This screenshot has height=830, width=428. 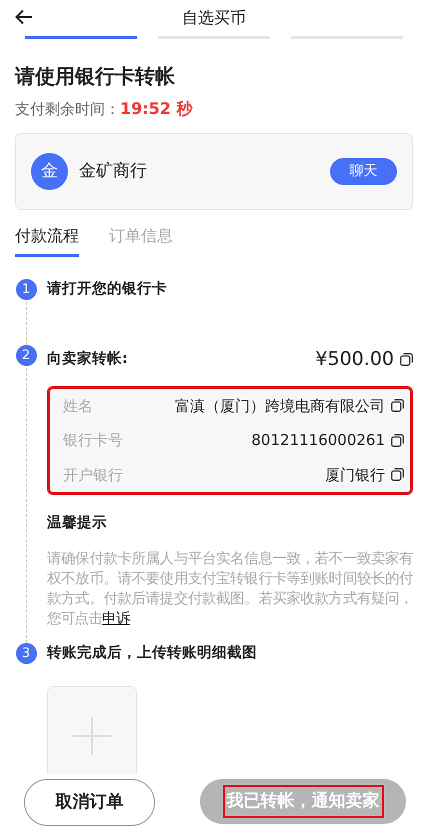 I want to click on step-title: 向卖家转帐:, so click(x=88, y=359).